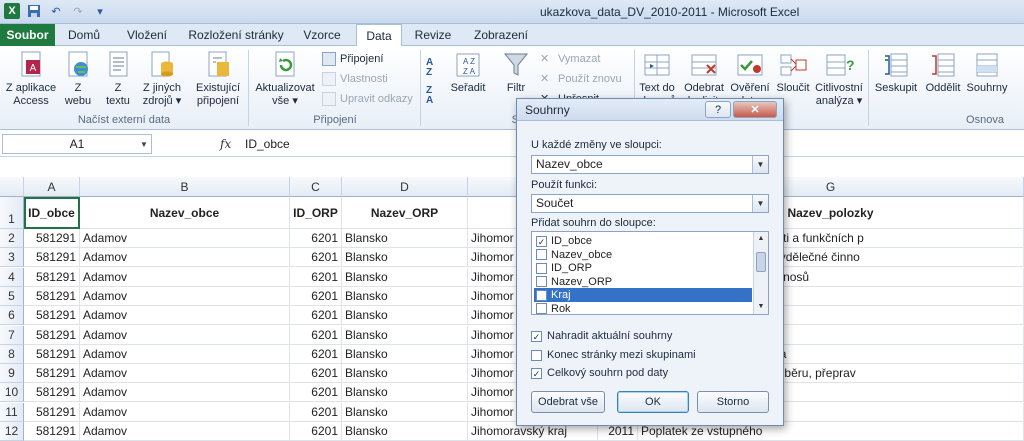 This screenshot has height=441, width=1024. What do you see at coordinates (31, 79) in the screenshot?
I see `from-access-button: A Z aplikace Access` at bounding box center [31, 79].